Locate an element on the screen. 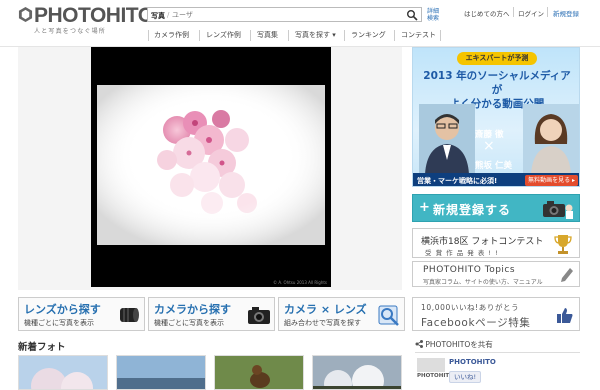 The height and width of the screenshot is (390, 600). signup-link: 新規登録 is located at coordinates (566, 13).